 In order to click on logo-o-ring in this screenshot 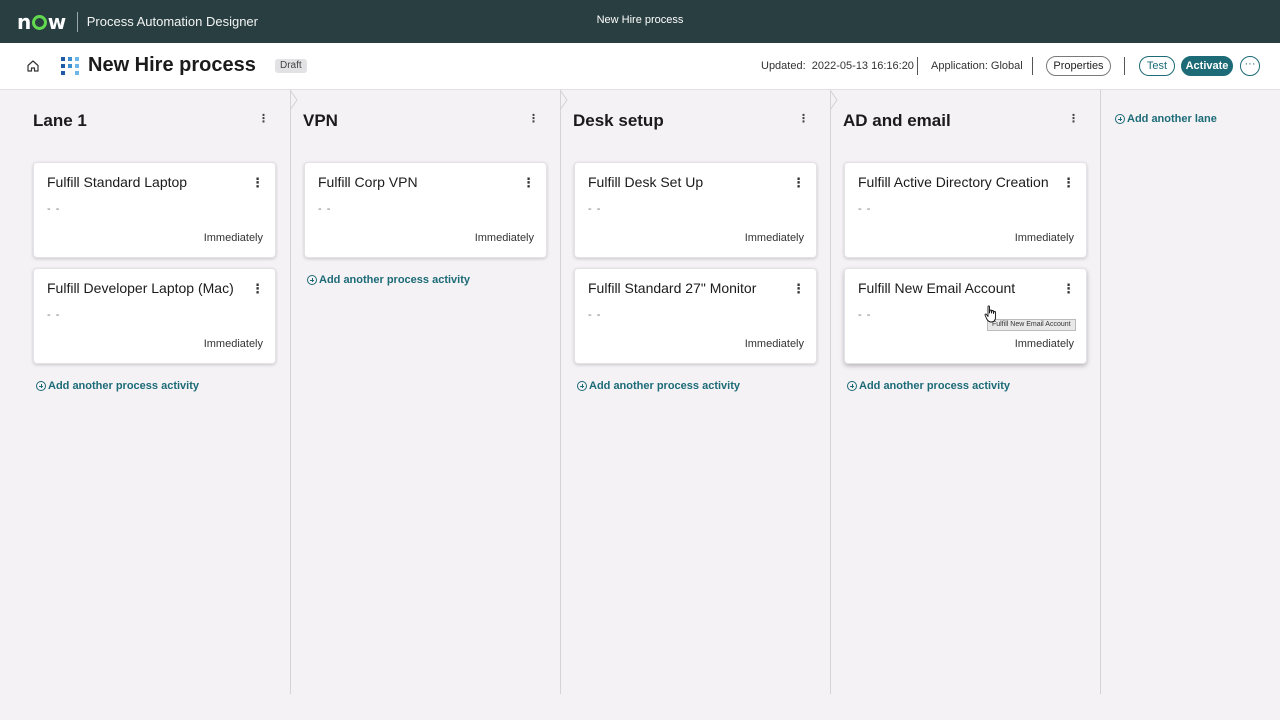, I will do `click(39, 22)`.